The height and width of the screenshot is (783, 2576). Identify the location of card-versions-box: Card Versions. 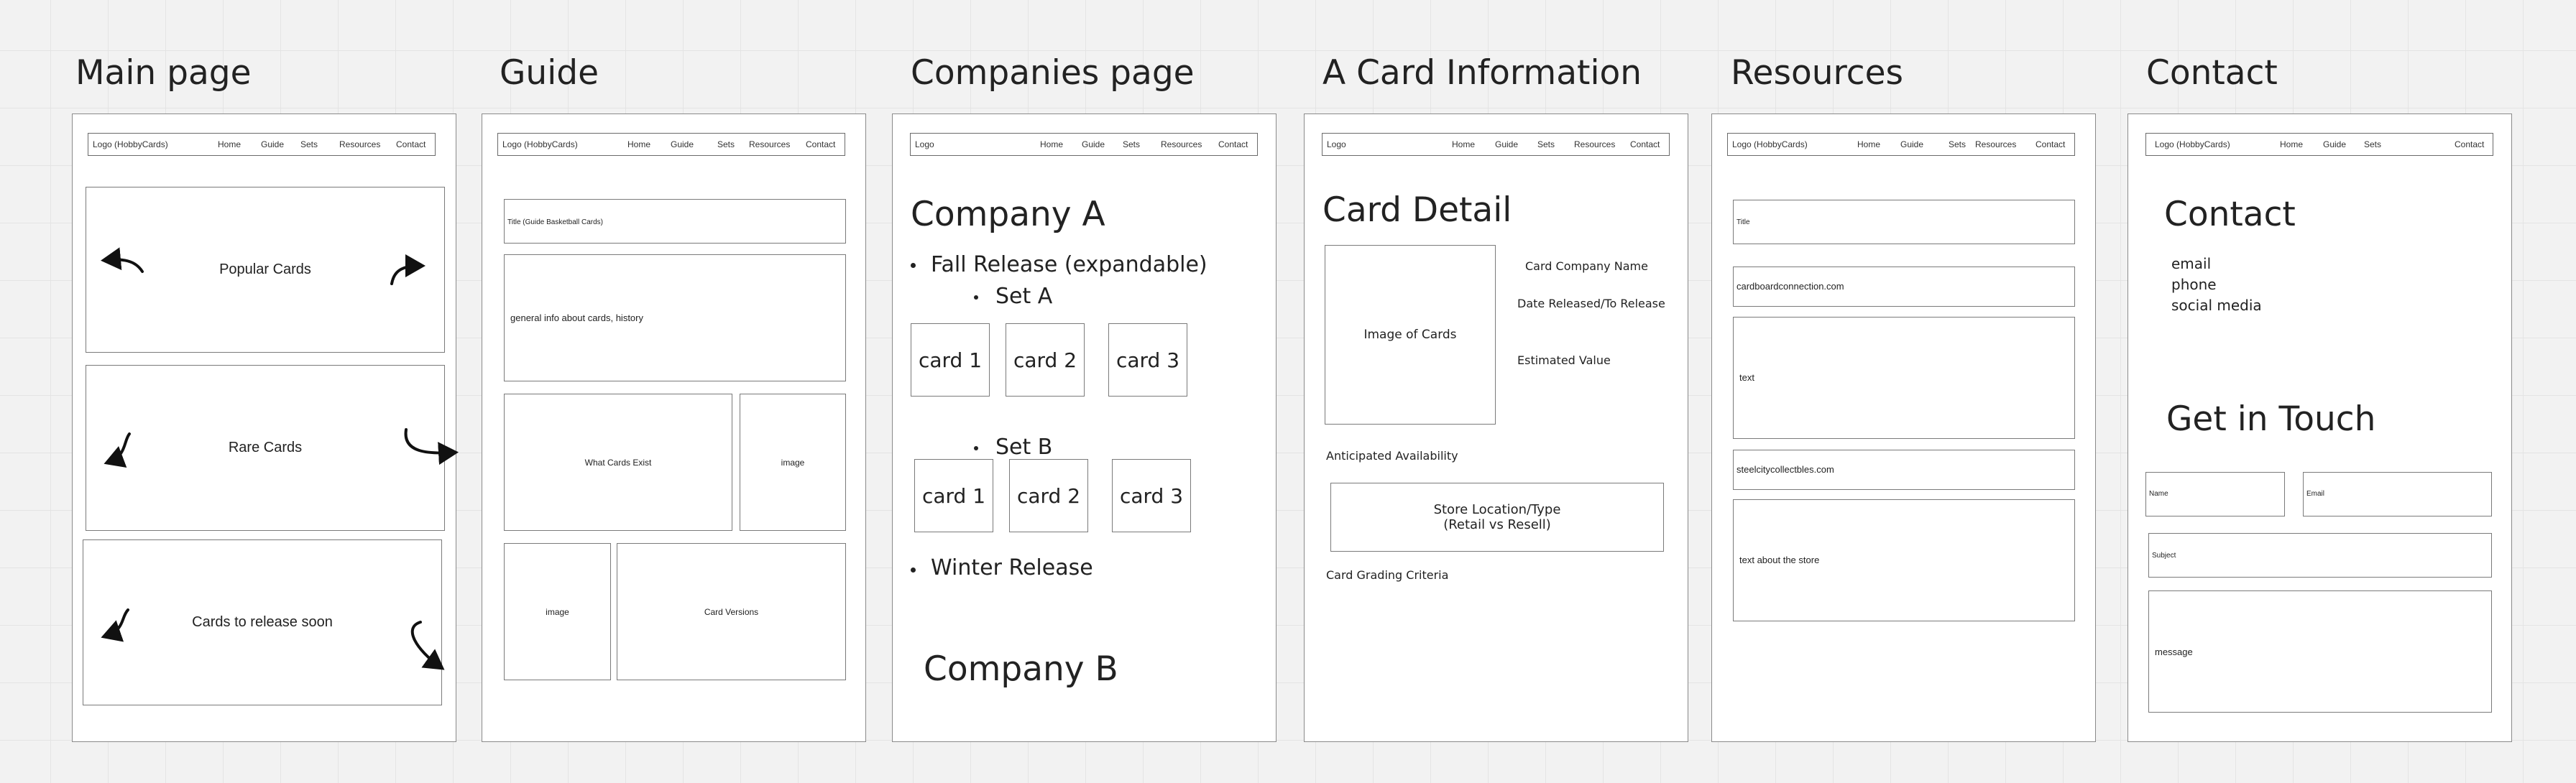
(731, 611).